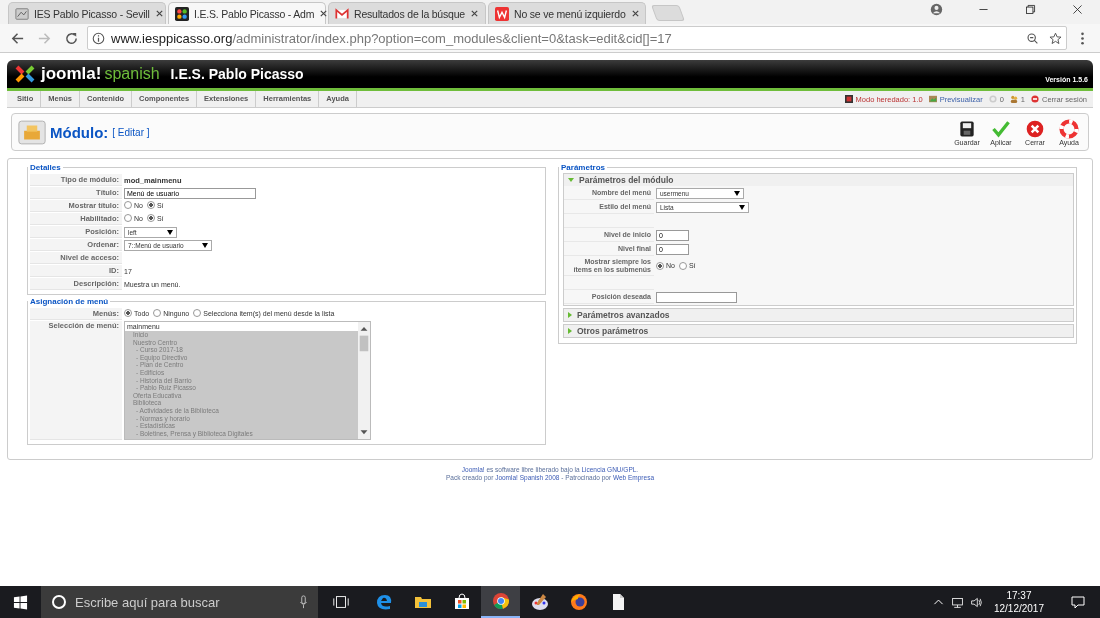  What do you see at coordinates (79, 132) in the screenshot?
I see `page-title: Módulo:` at bounding box center [79, 132].